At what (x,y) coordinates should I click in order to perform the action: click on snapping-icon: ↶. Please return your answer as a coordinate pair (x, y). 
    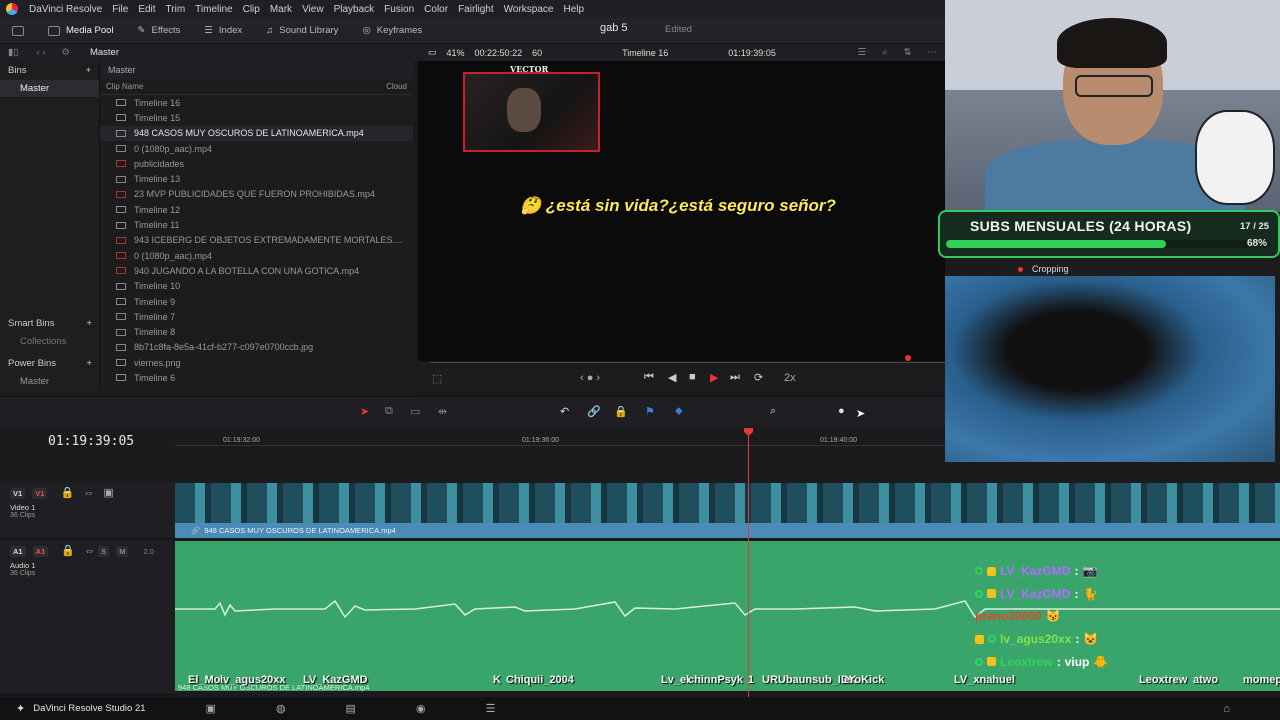
    Looking at the image, I should click on (564, 411).